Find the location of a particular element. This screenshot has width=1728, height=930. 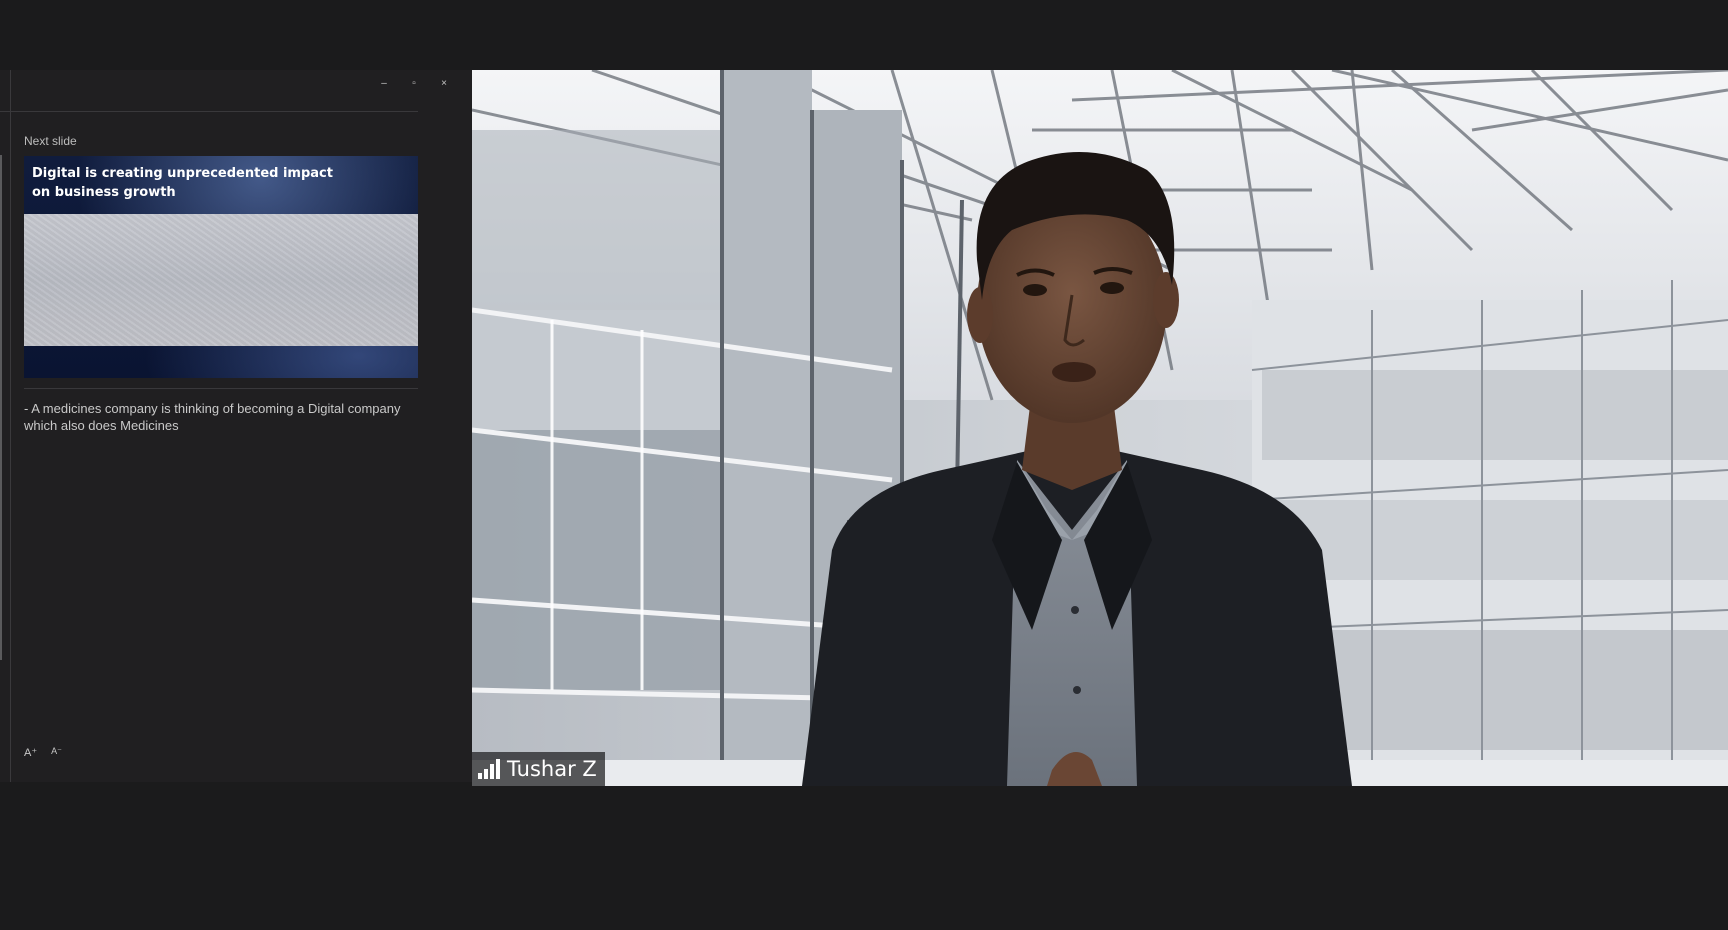

panel-resize-handle is located at coordinates (1, 407).